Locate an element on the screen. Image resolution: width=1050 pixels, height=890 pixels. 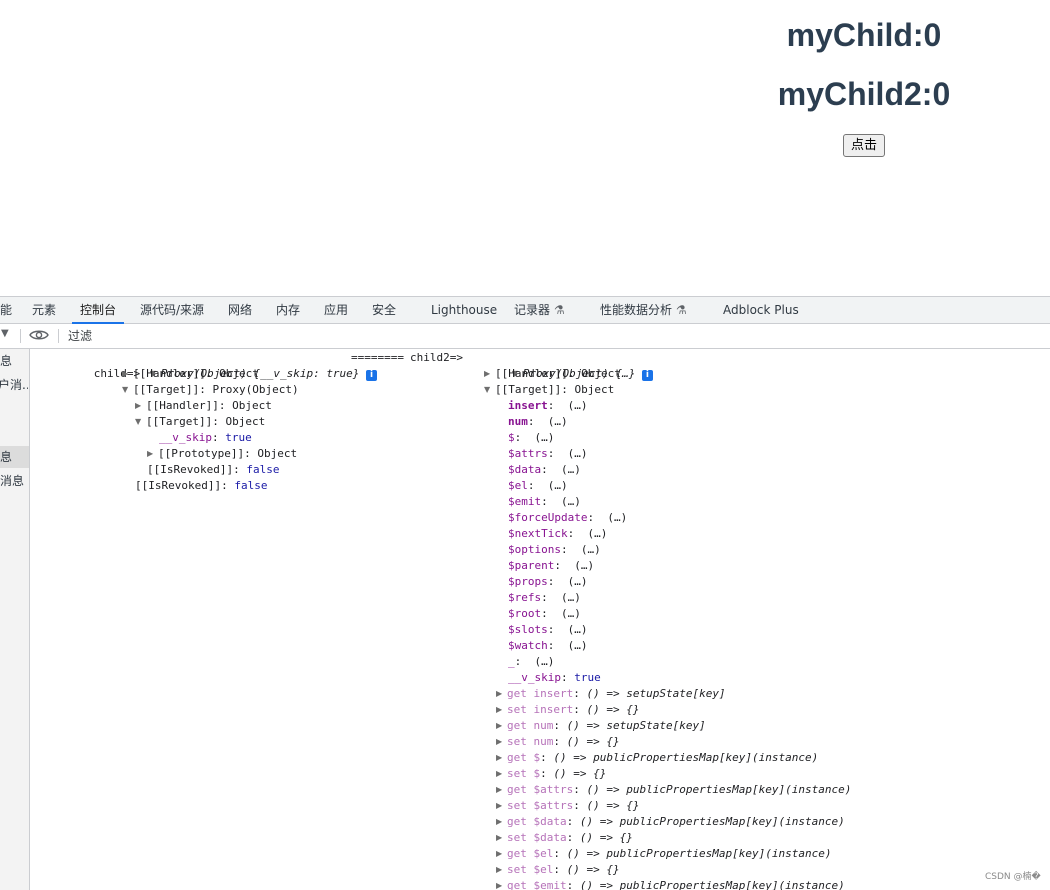
lazy-property-row: $parent: (…) is located at coordinates (551, 566).